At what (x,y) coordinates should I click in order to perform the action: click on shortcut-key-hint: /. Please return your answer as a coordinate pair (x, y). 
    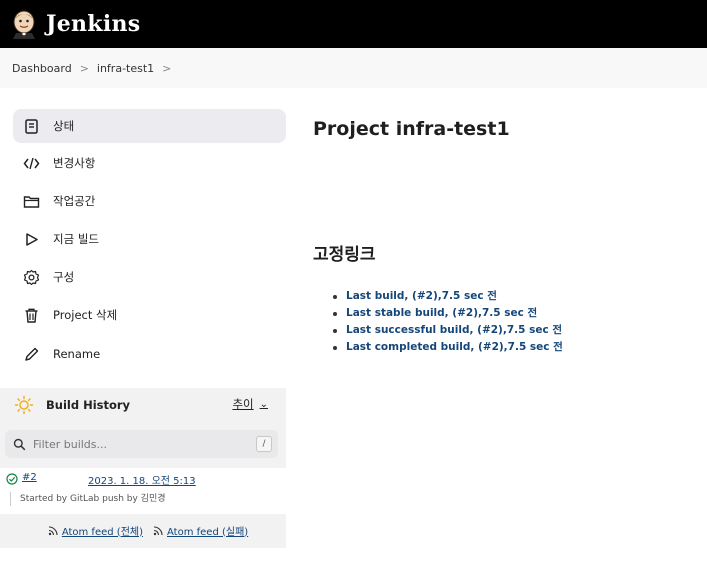
    Looking at the image, I should click on (264, 444).